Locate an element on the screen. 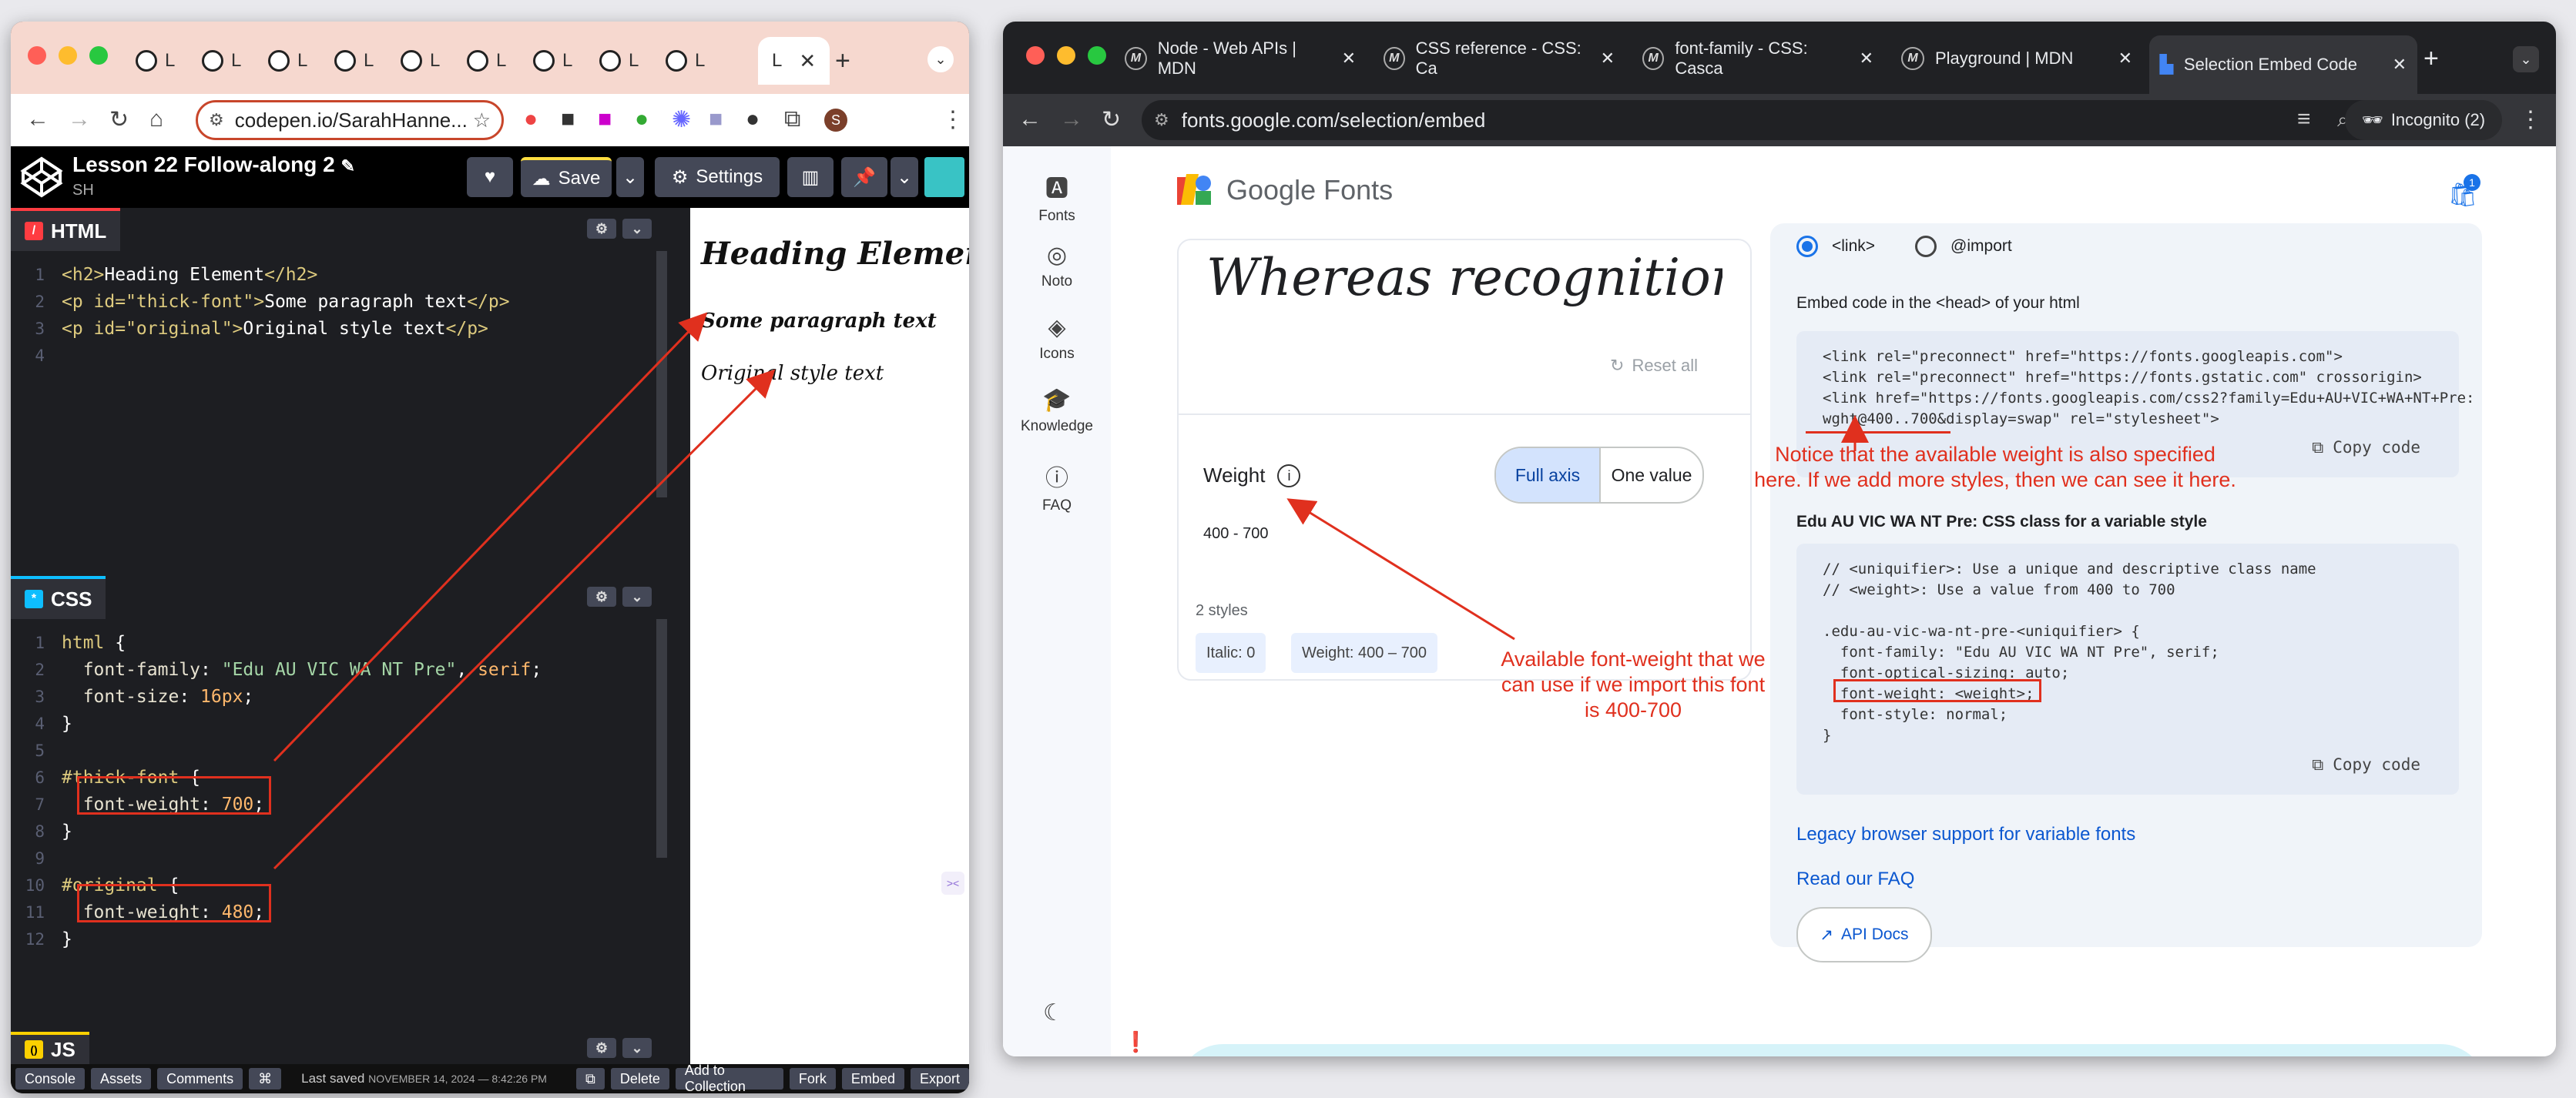 The width and height of the screenshot is (2576, 1098). arrow-original-font is located at coordinates (524, 619).